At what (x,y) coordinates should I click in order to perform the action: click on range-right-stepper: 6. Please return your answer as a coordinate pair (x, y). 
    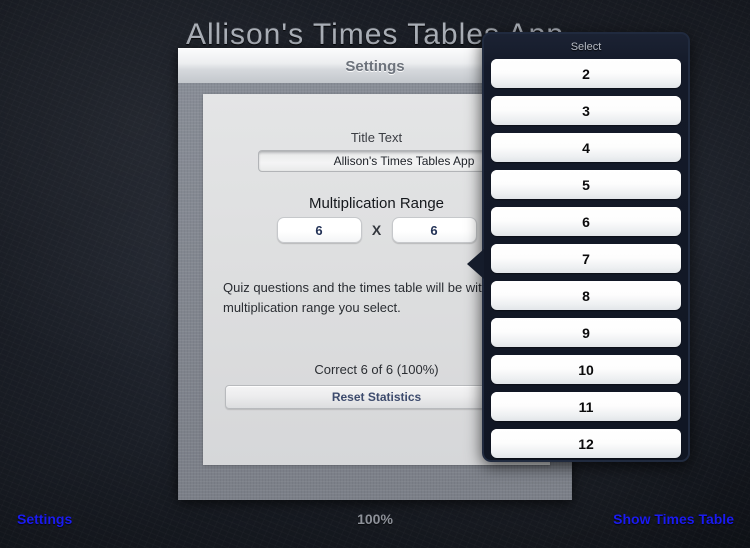
    Looking at the image, I should click on (434, 230).